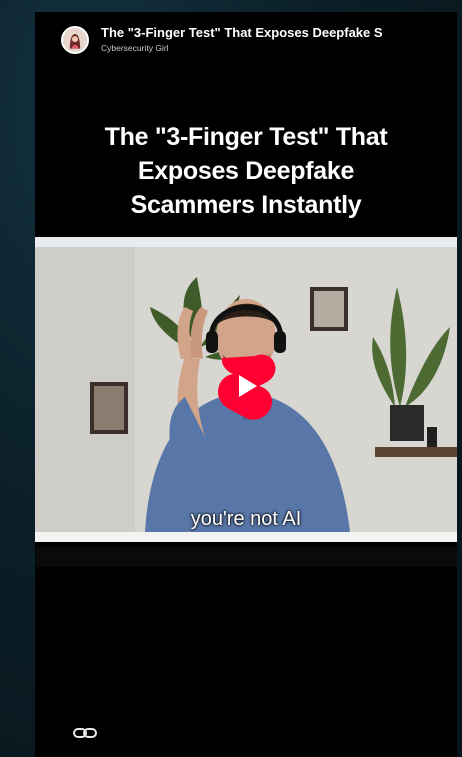  Describe the element at coordinates (246, 205) in the screenshot. I see `headline-line-3: Scammers Instantly` at that location.